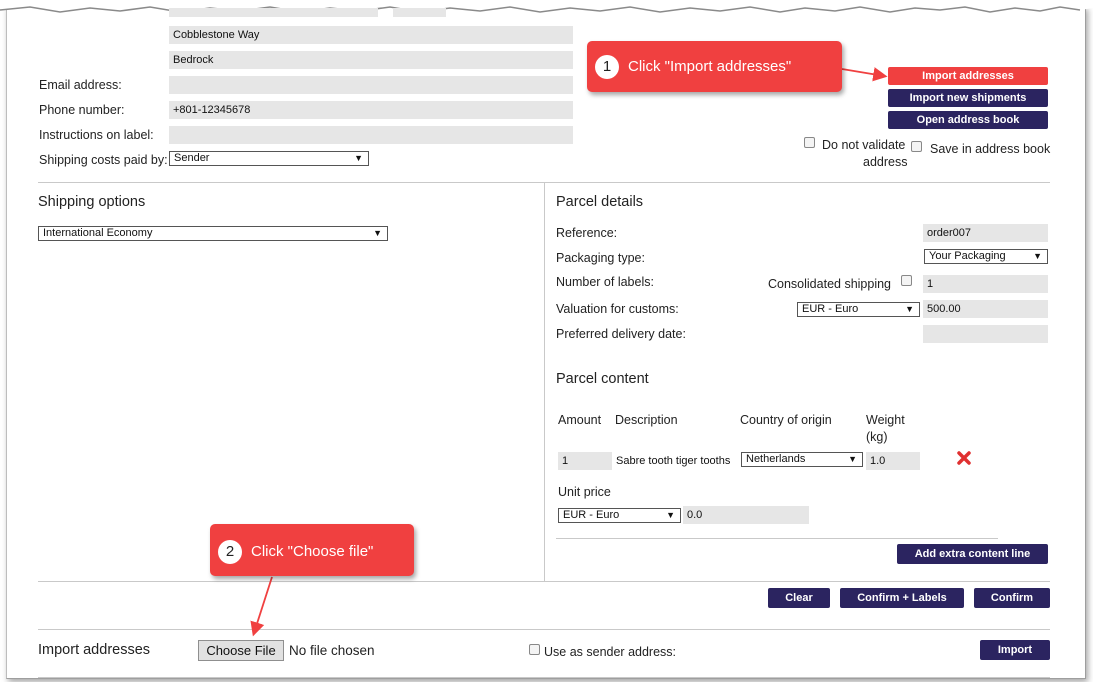  What do you see at coordinates (710, 66) in the screenshot?
I see `callout-step-1-text: Click "Import addresses"` at bounding box center [710, 66].